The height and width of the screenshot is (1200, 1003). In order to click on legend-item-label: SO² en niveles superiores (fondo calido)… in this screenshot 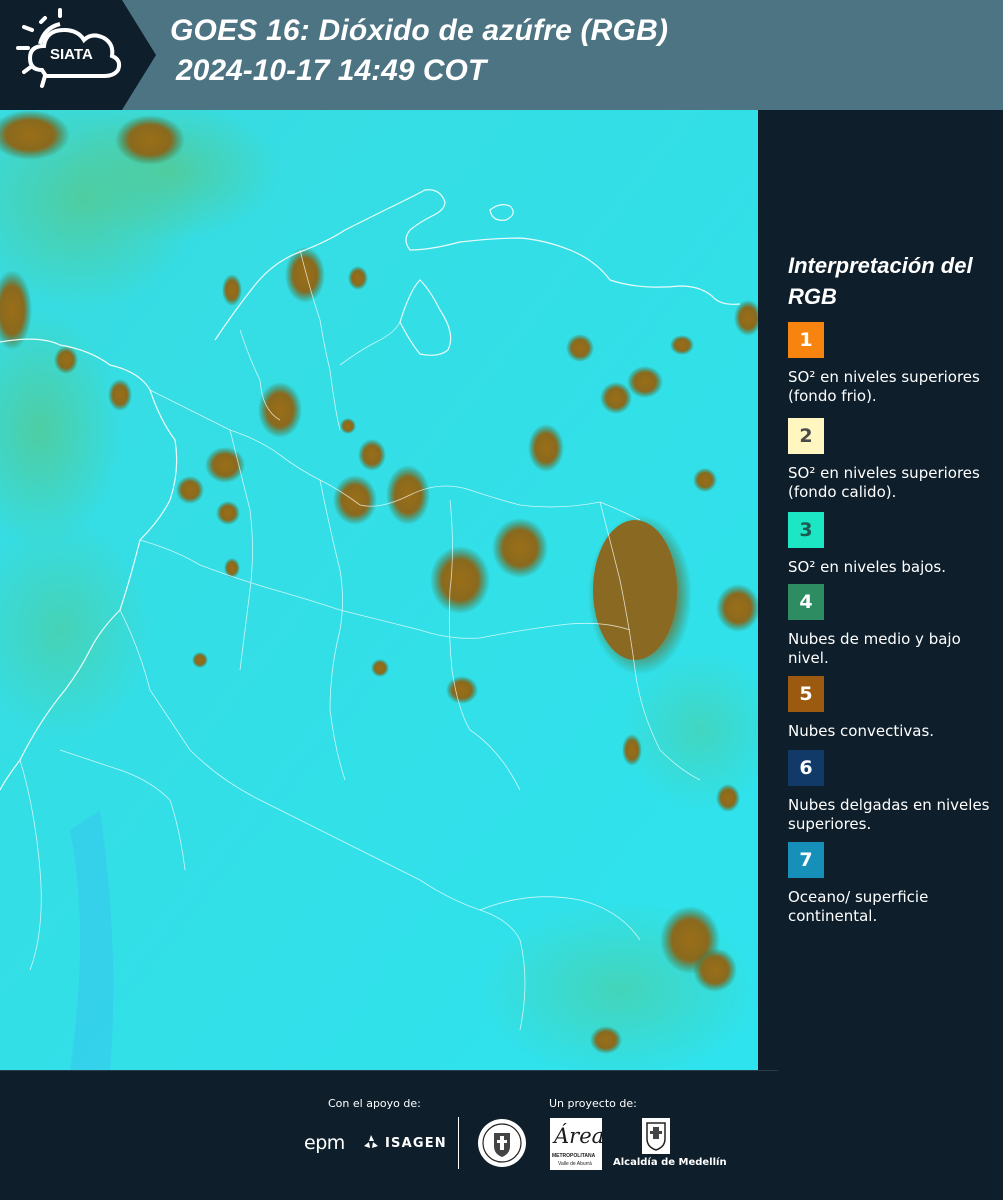, I will do `click(884, 482)`.